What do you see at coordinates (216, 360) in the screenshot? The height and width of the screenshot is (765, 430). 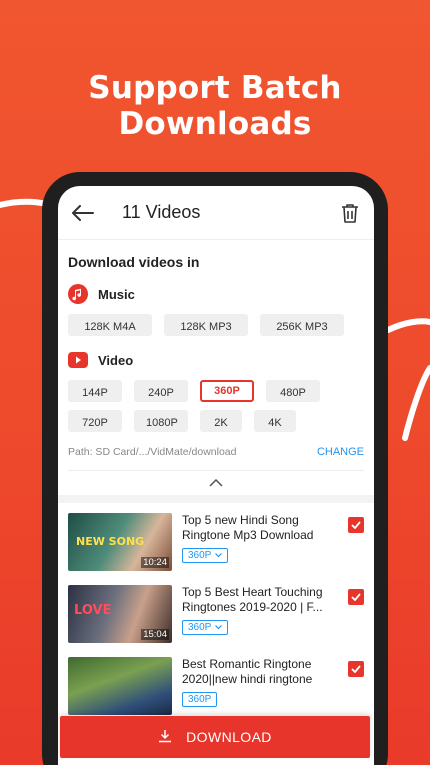 I see `video-section-header: Video` at bounding box center [216, 360].